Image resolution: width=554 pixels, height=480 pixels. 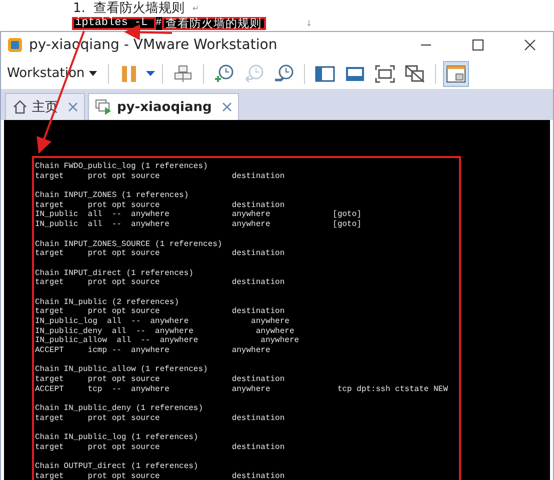 What do you see at coordinates (112, 196) in the screenshot?
I see `console-line: Chain INPUT_ZONES (1 references)` at bounding box center [112, 196].